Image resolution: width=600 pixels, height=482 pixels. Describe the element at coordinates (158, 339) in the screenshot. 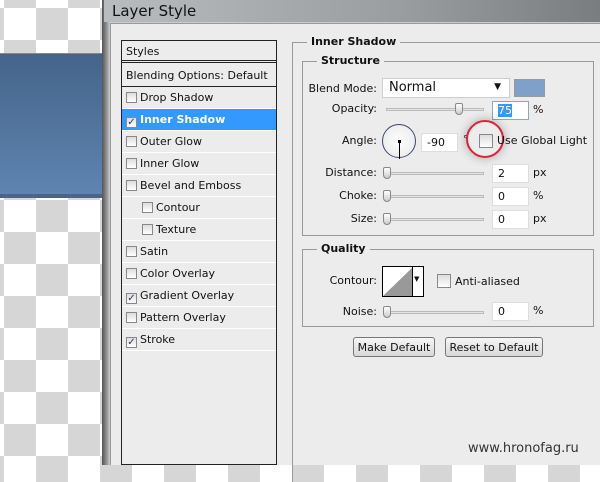

I see `style-item-label: Stroke` at that location.